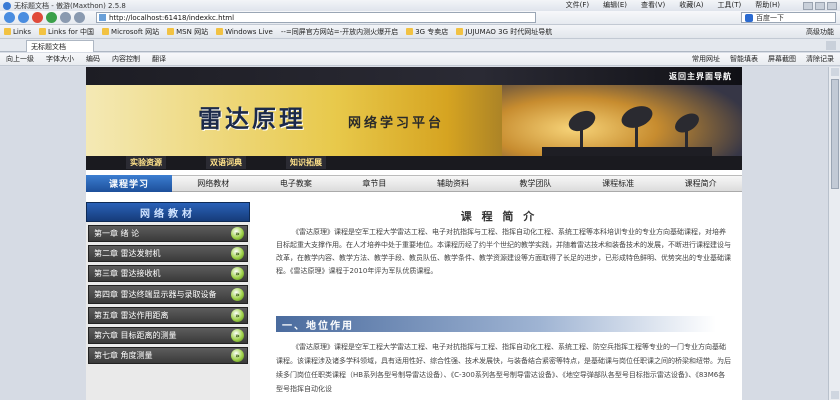 This screenshot has height=400, width=840. What do you see at coordinates (767, 5) in the screenshot?
I see `menu-help: 帮助(H)` at bounding box center [767, 5].